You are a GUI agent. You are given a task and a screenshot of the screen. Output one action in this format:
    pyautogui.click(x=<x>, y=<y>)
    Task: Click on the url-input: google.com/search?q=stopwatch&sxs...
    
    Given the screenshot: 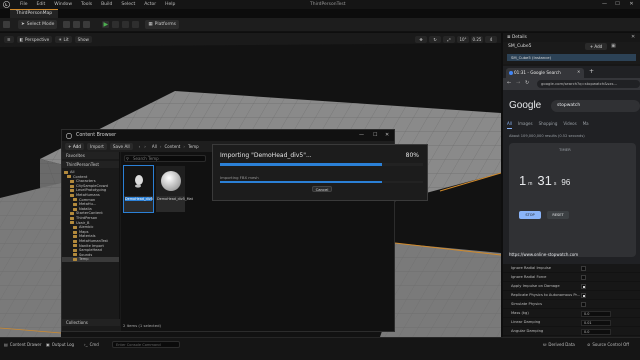 What is the action you would take?
    pyautogui.click(x=588, y=84)
    